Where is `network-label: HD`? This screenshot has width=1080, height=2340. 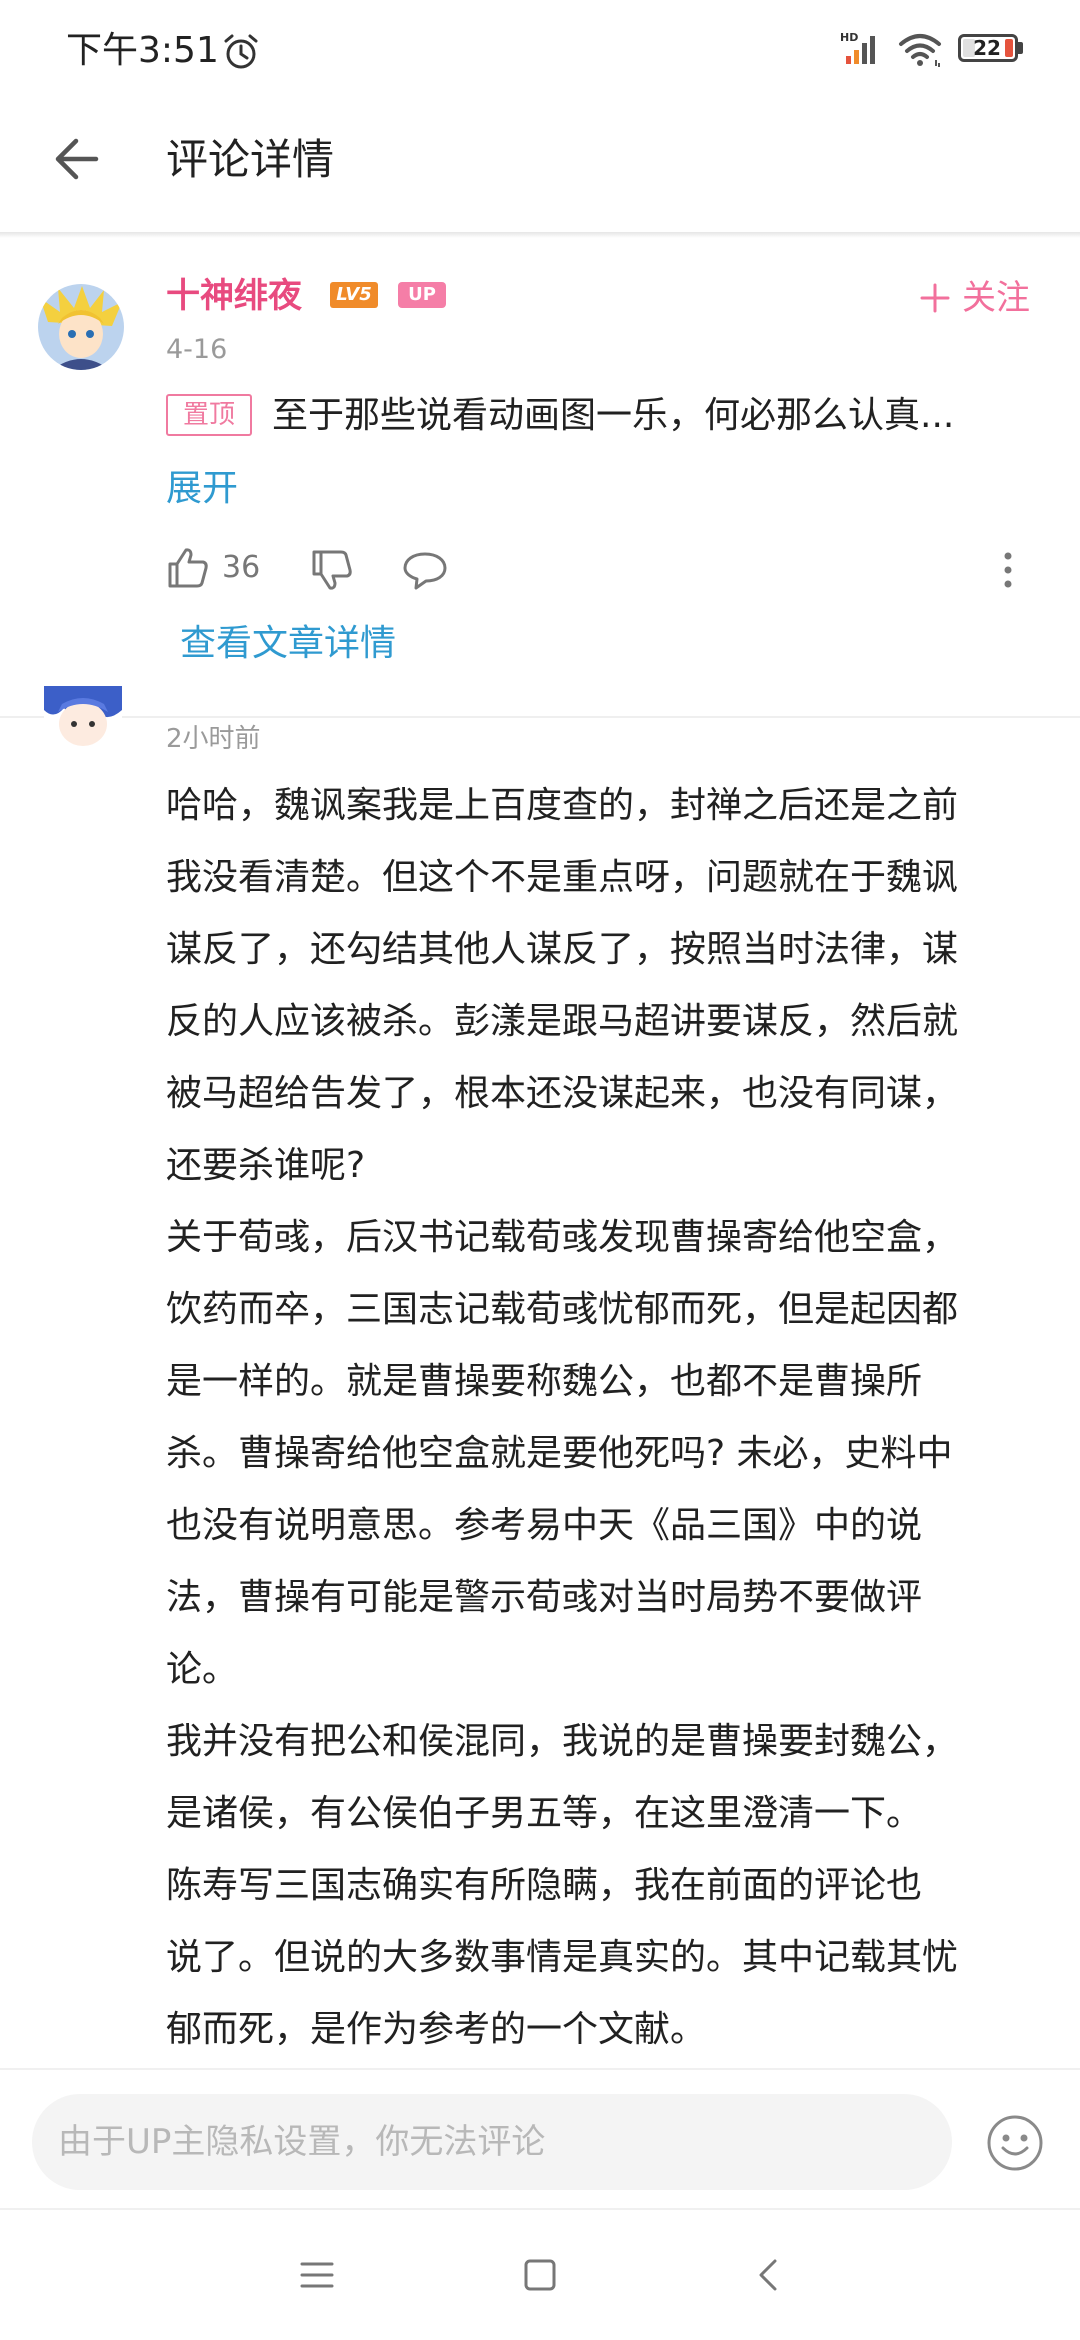 network-label: HD is located at coordinates (849, 37).